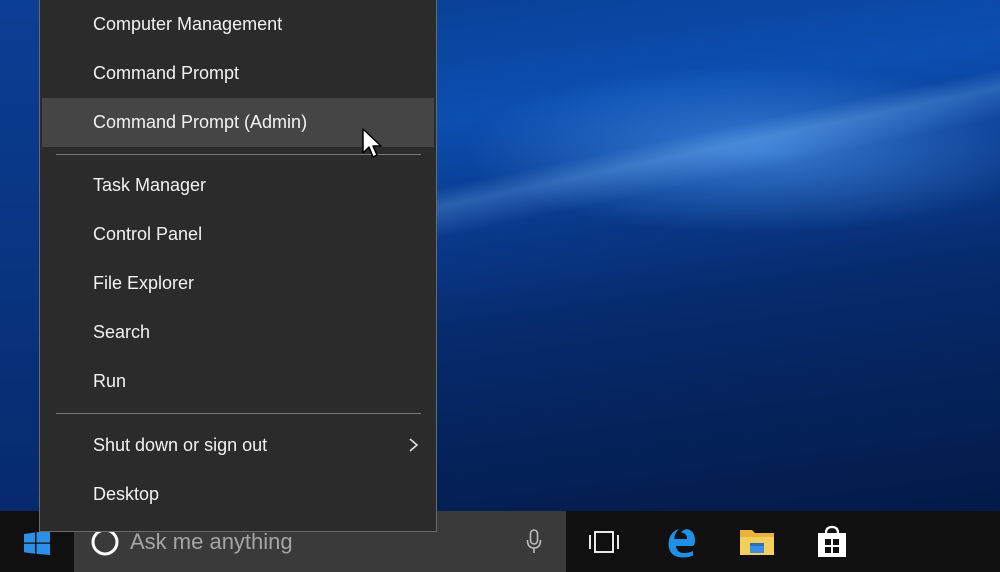  I want to click on search-placeholder: Ask me anything, so click(211, 541).